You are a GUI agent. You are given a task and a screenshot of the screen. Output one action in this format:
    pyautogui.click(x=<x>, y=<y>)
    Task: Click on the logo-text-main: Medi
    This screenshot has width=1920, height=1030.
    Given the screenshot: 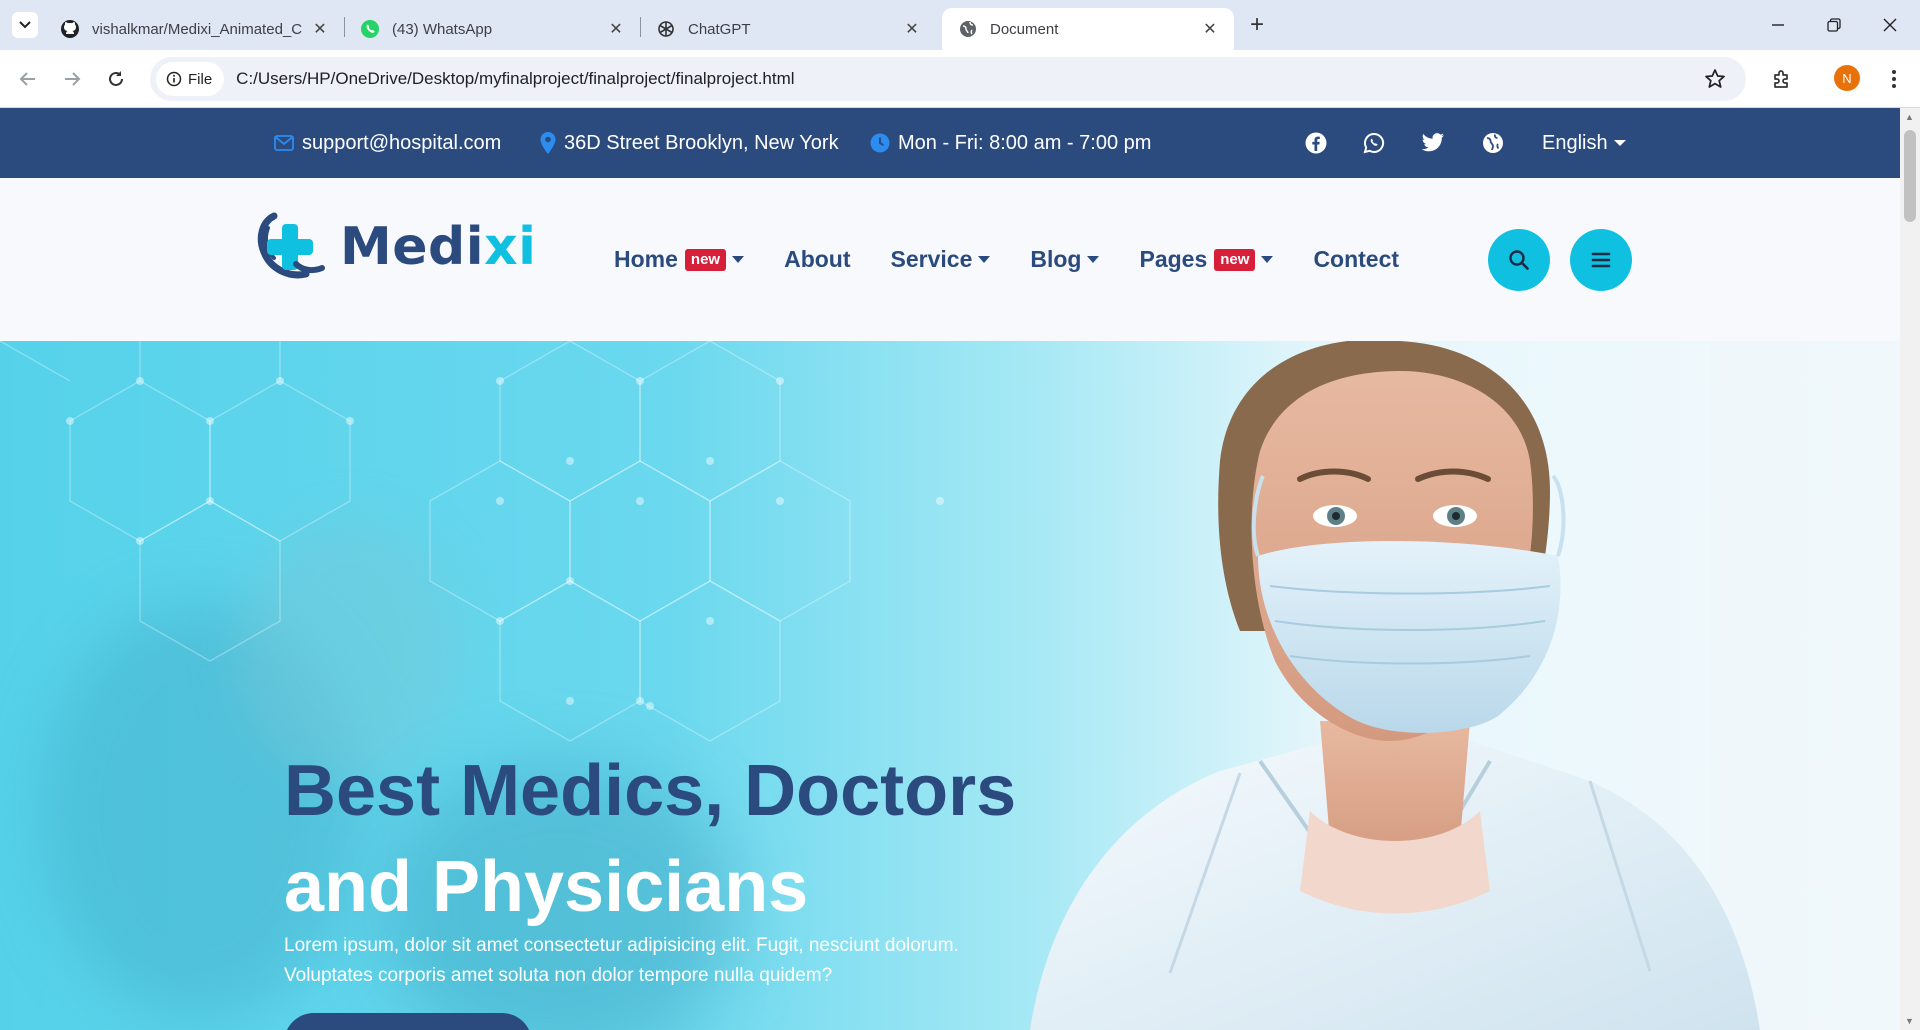 What is the action you would take?
    pyautogui.click(x=412, y=247)
    